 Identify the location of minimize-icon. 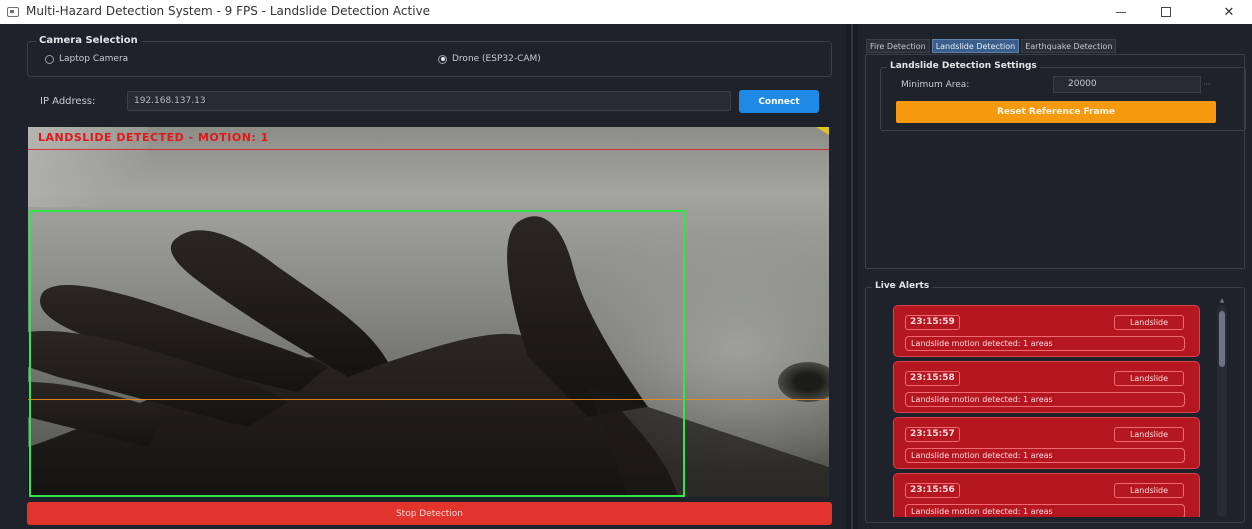
(1121, 12).